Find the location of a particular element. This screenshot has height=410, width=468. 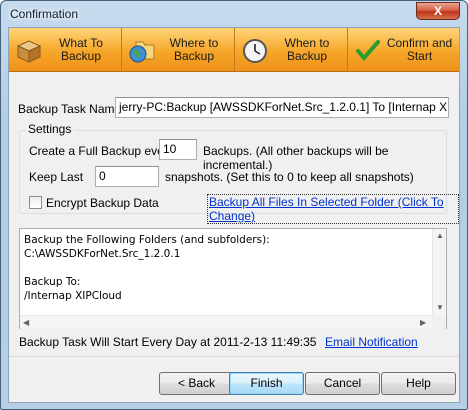

full-backup-label: Create a Full Backup every is located at coordinates (101, 151).